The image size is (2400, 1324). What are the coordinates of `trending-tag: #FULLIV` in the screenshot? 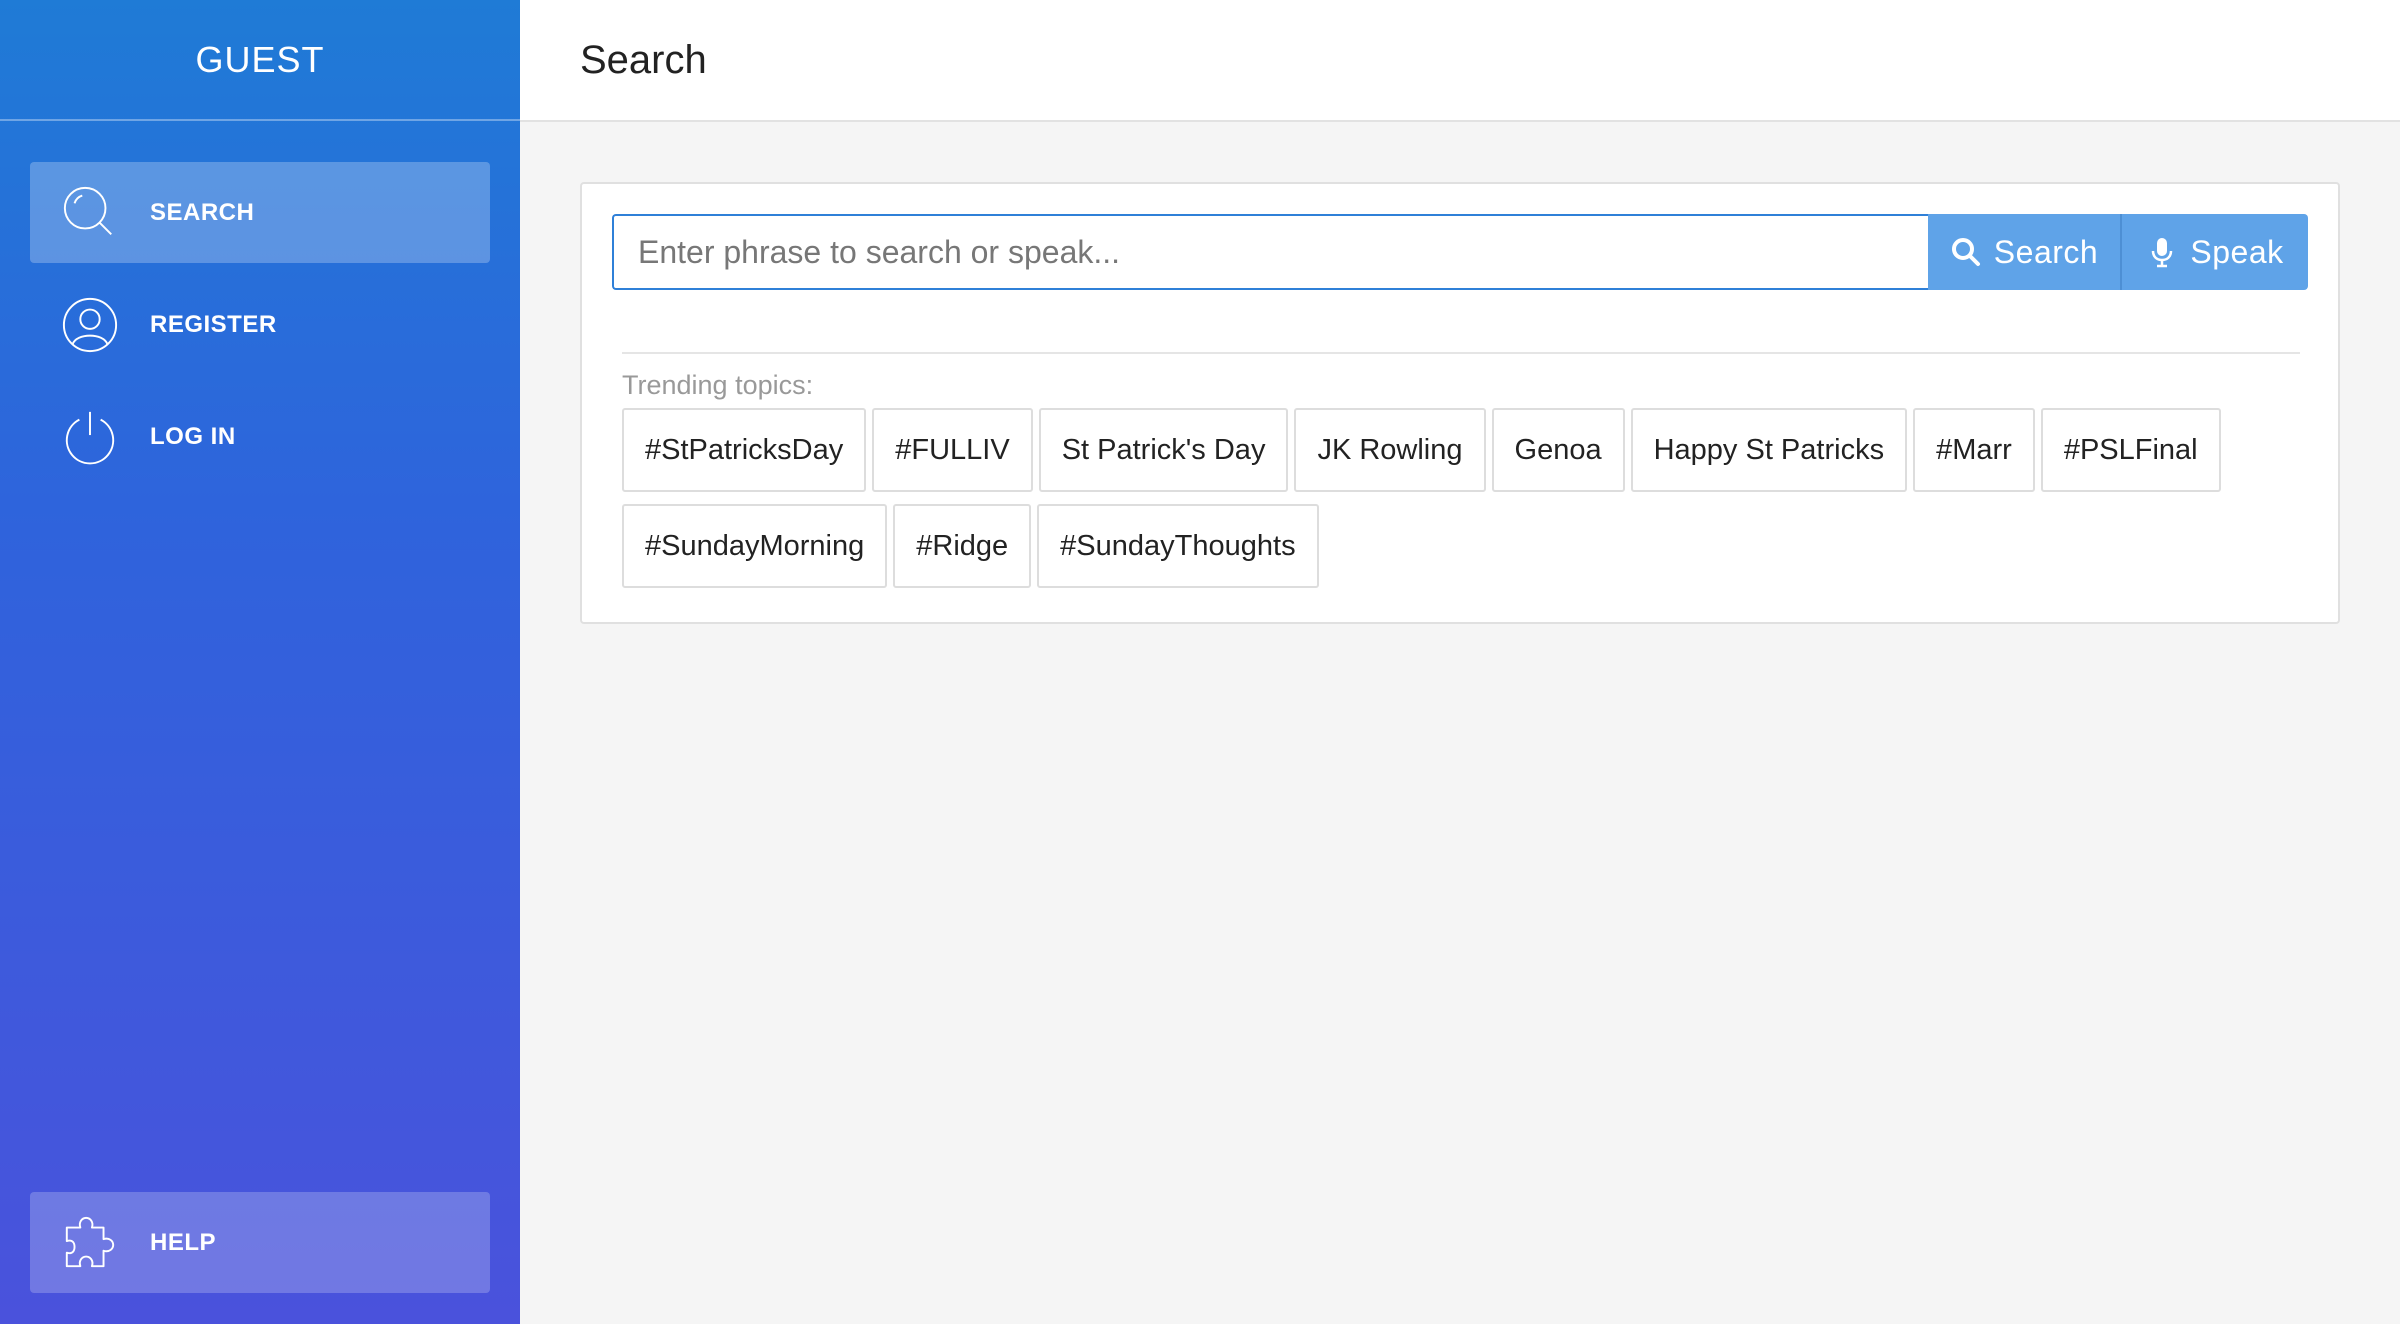 It's located at (952, 450).